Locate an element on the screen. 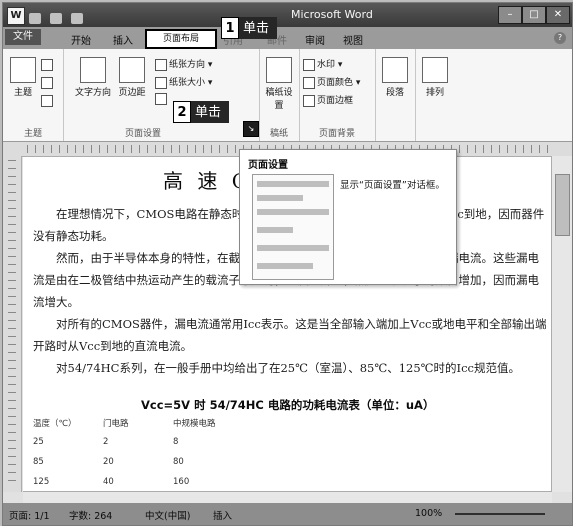 This screenshot has width=573, height=526. theme-fonts-icon is located at coordinates (47, 83).